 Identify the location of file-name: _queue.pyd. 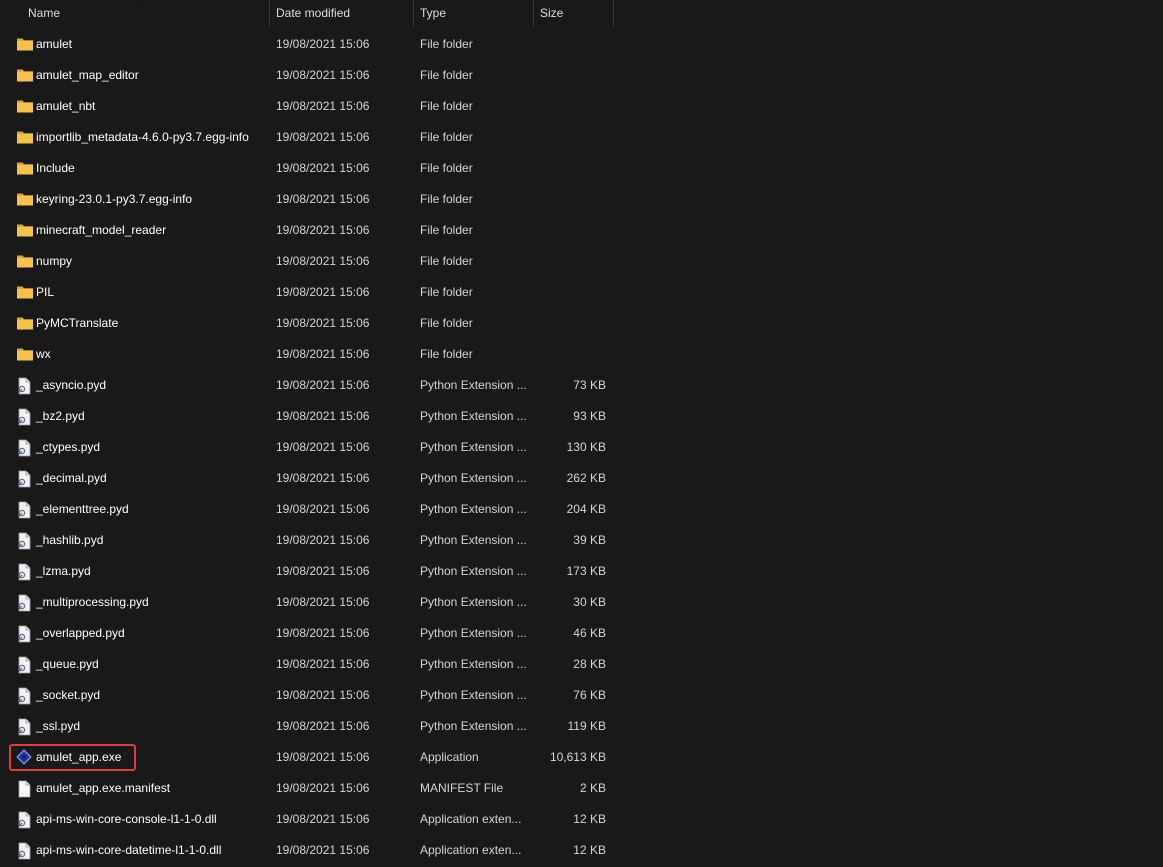
(67, 664).